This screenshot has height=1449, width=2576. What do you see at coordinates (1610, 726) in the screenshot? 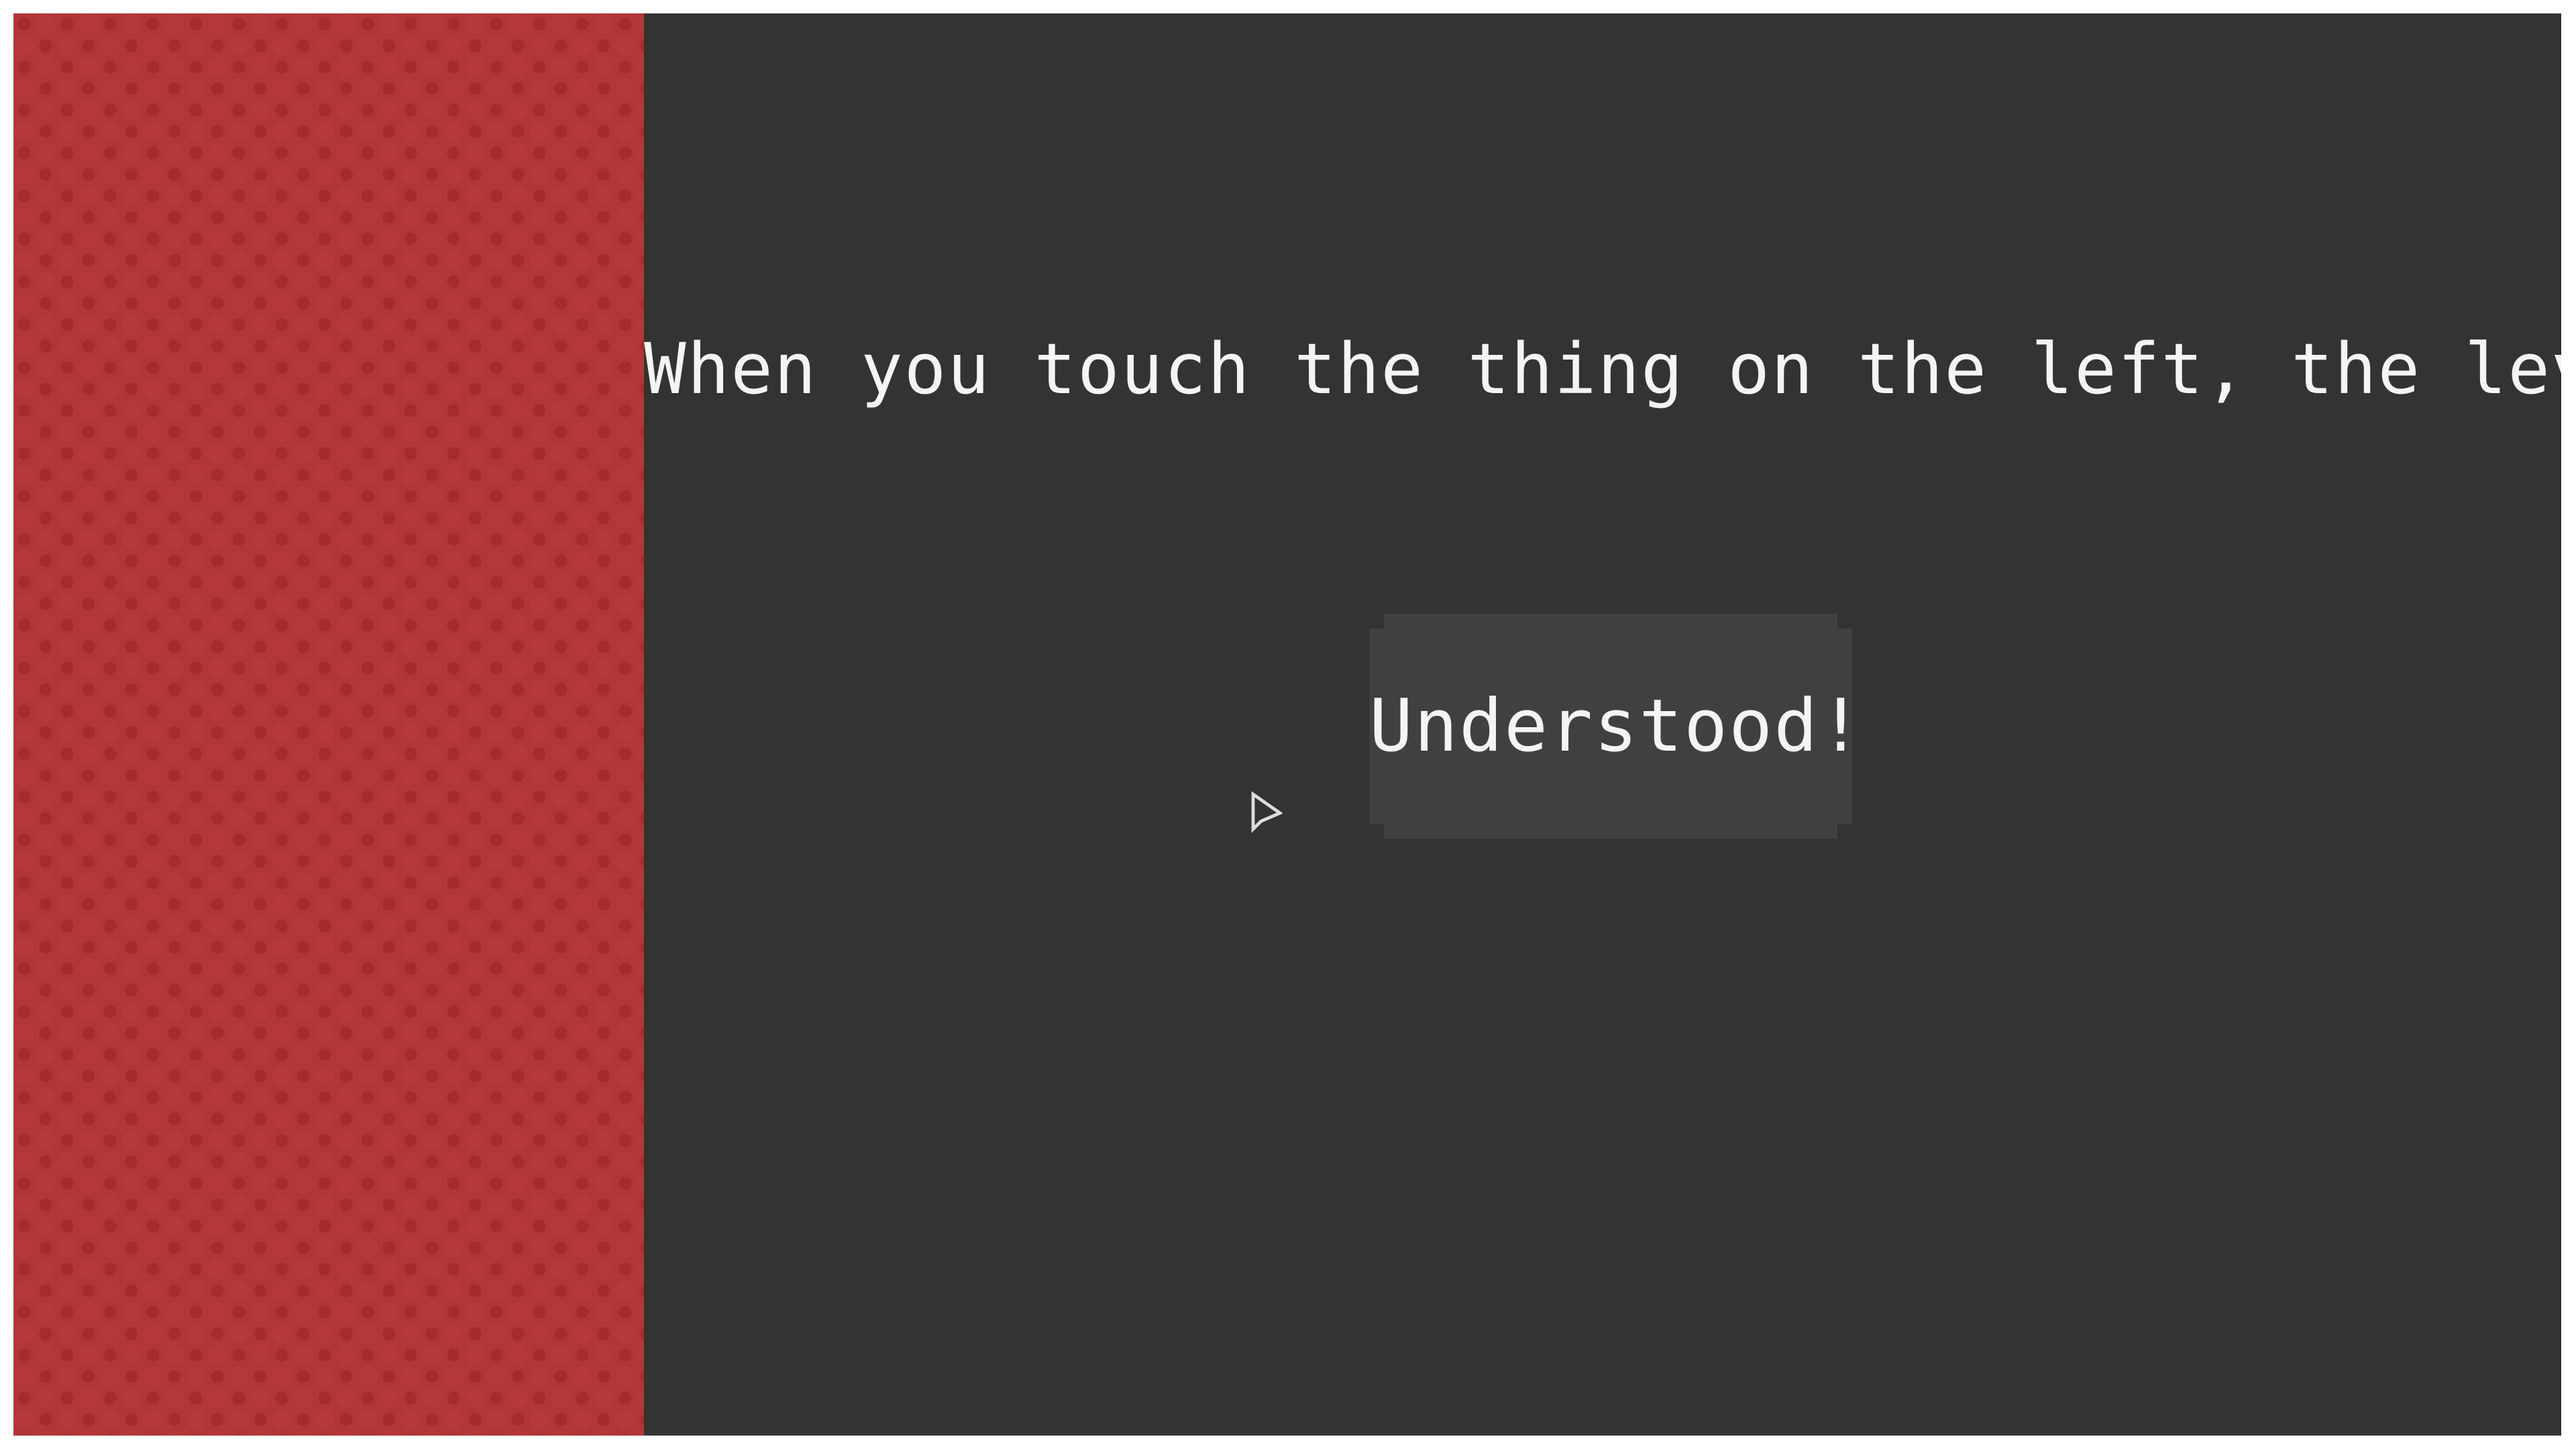
I see `understood-button: Understood!` at bounding box center [1610, 726].